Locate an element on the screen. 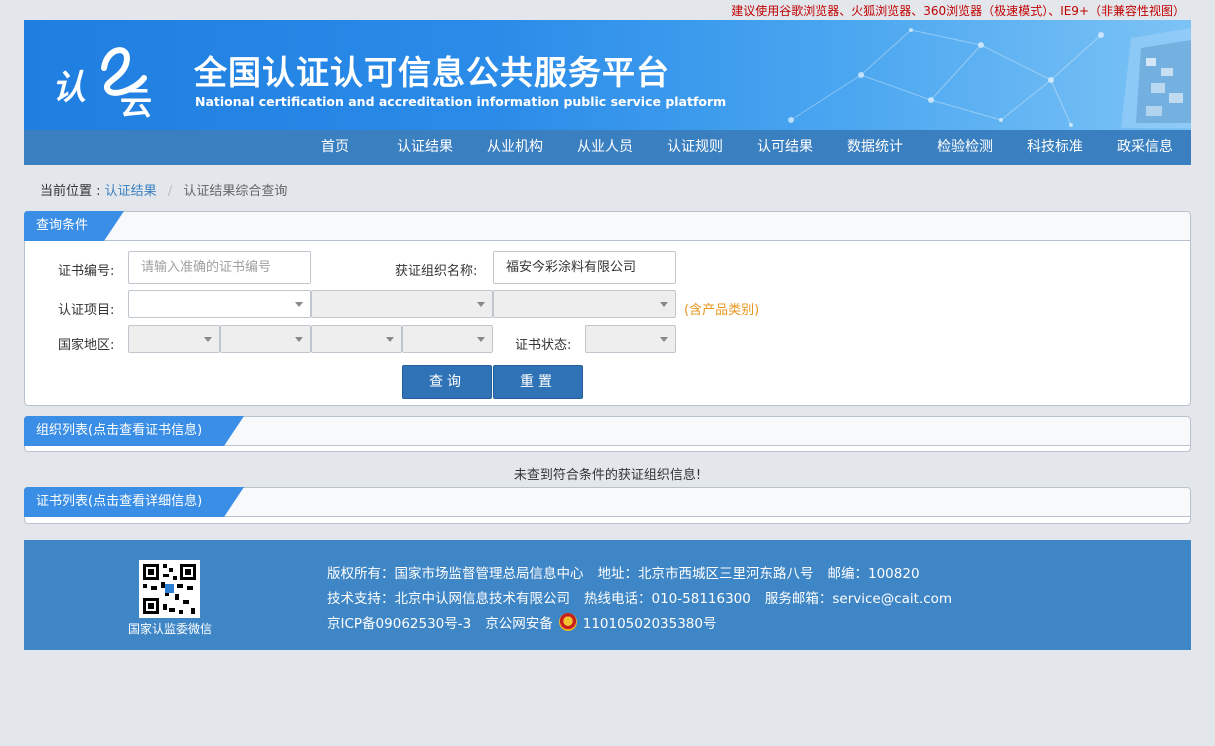 The height and width of the screenshot is (746, 1215). search-button: 查询 is located at coordinates (447, 382).